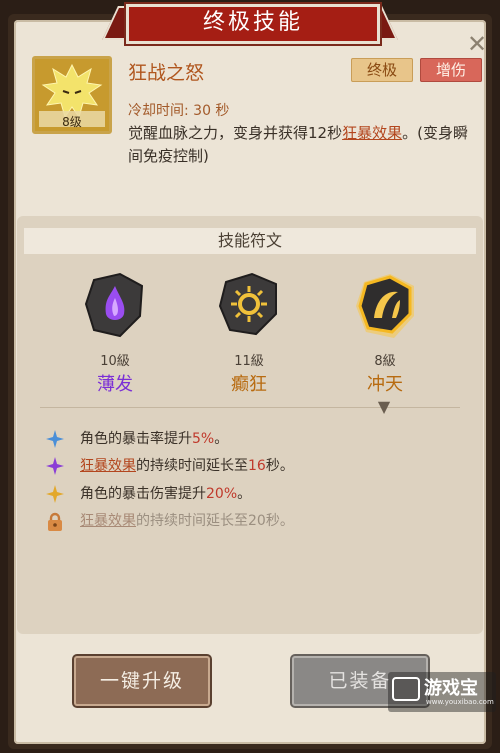  Describe the element at coordinates (179, 111) in the screenshot. I see `cooldown-text: 冷却时间: 30 秒` at that location.